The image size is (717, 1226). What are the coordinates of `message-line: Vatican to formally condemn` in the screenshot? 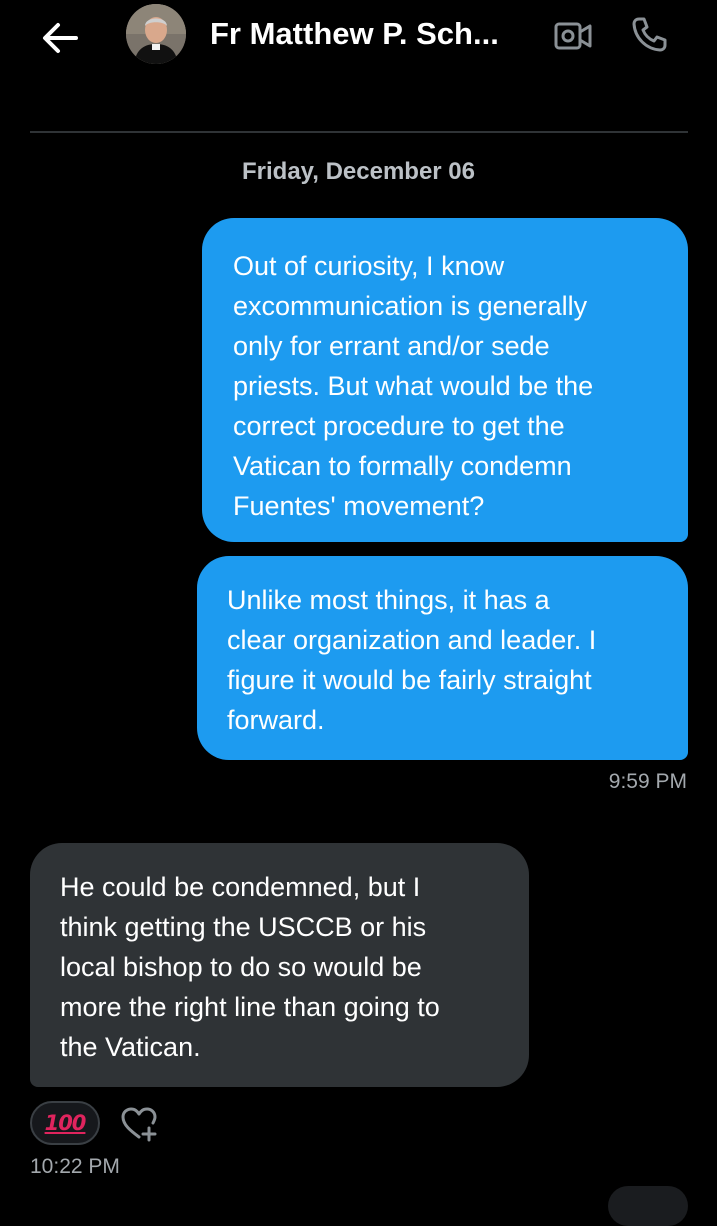 It's located at (402, 466).